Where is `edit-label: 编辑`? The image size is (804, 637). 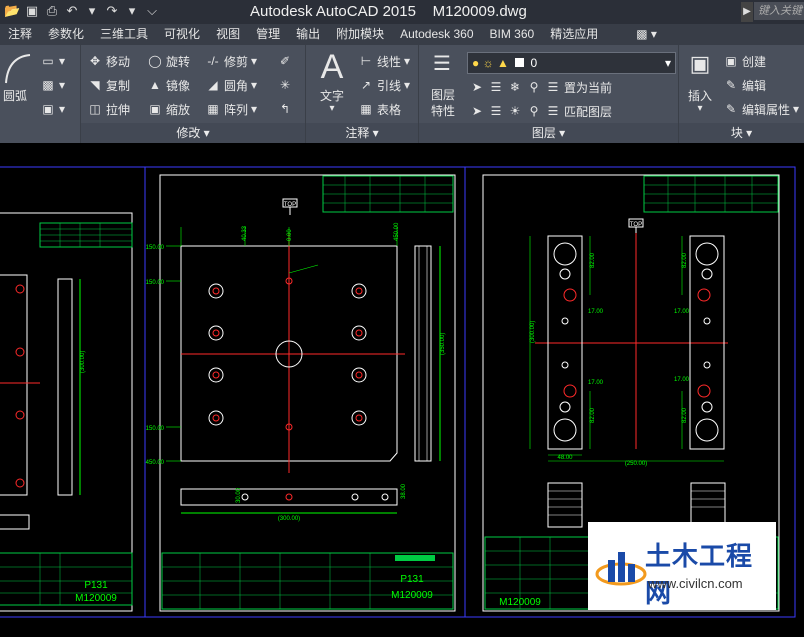 edit-label: 编辑 is located at coordinates (754, 85).